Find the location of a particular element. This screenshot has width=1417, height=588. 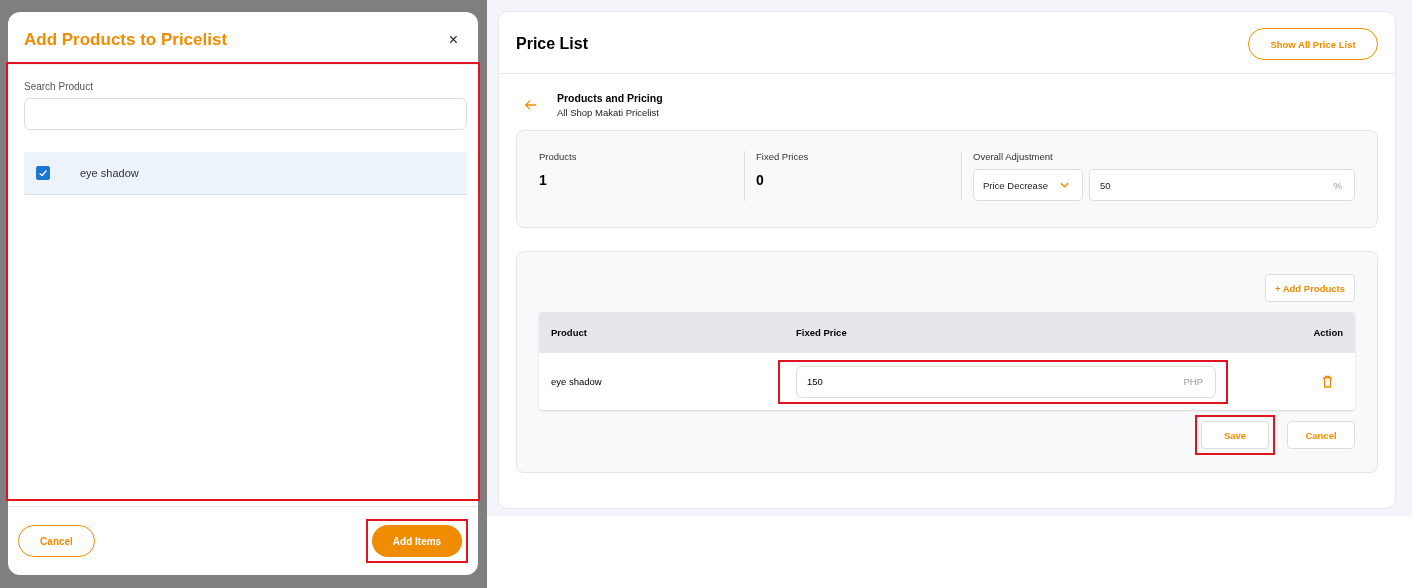

stat-value: 0 is located at coordinates (760, 180).